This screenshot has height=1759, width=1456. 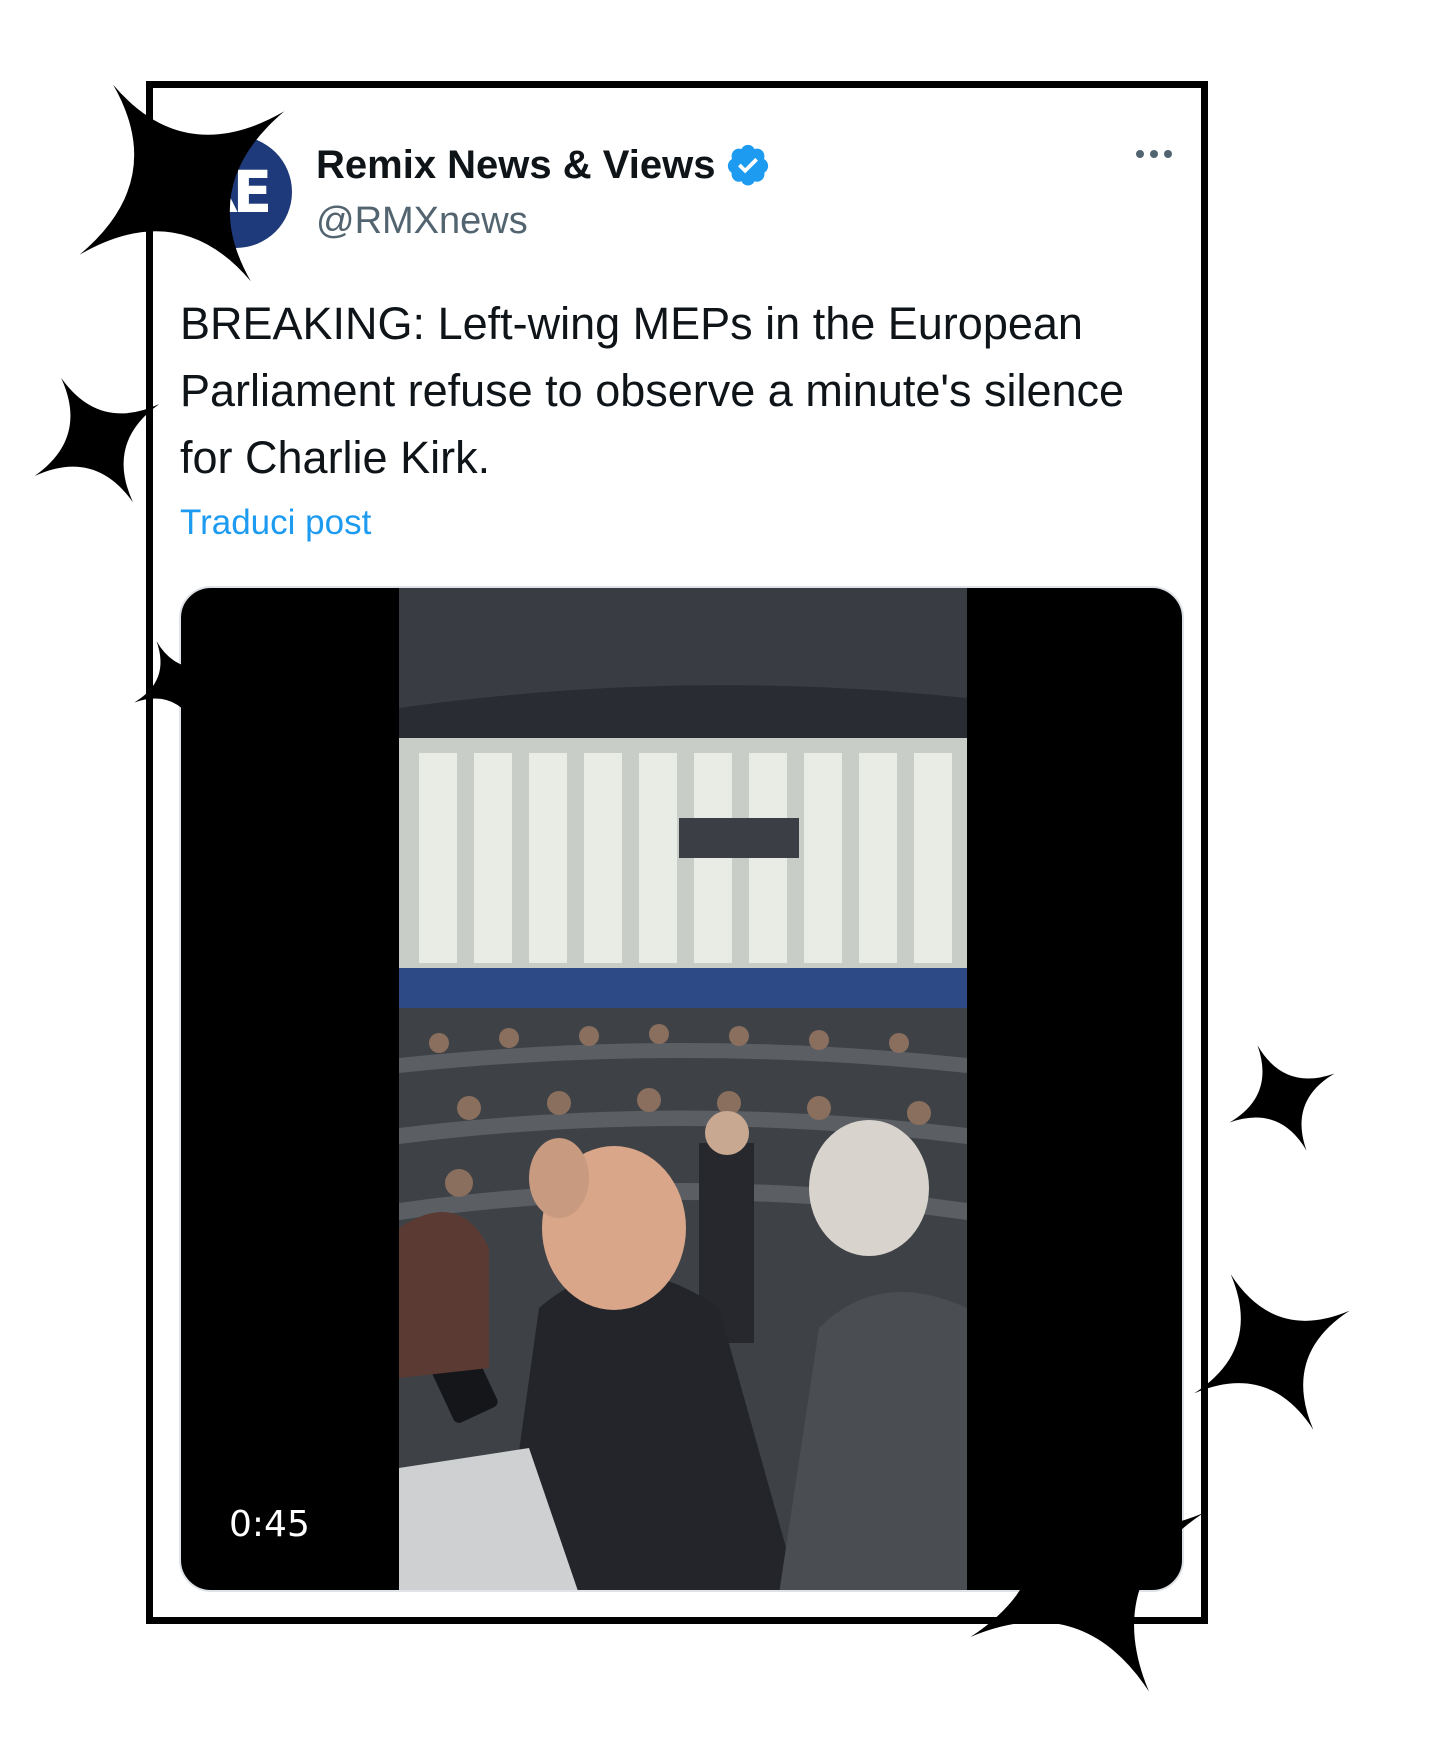 What do you see at coordinates (515, 165) in the screenshot?
I see `display-name: Remix News & Views` at bounding box center [515, 165].